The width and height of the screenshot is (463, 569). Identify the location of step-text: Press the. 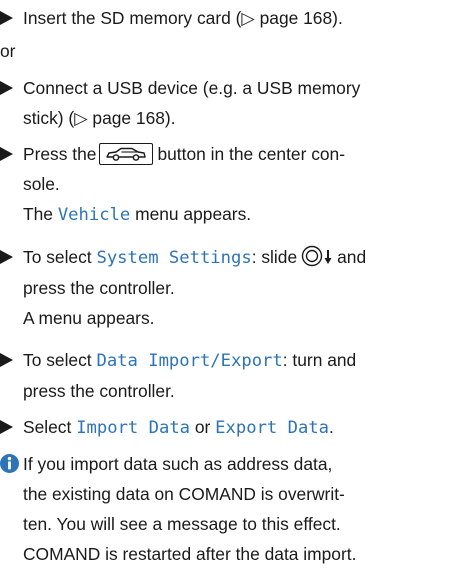
(60, 154).